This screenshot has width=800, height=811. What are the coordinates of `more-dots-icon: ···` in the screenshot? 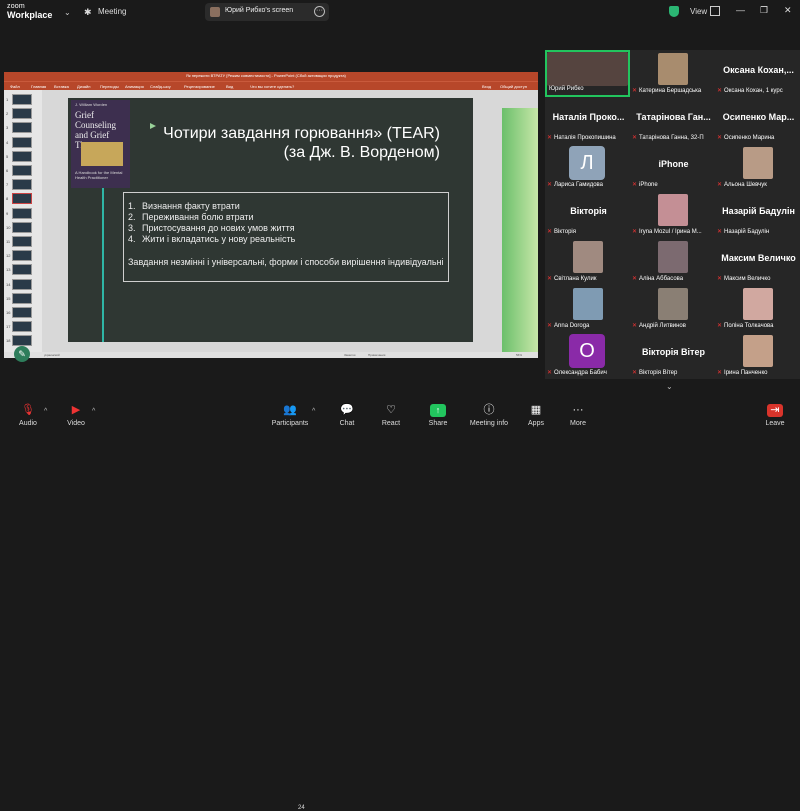 It's located at (578, 410).